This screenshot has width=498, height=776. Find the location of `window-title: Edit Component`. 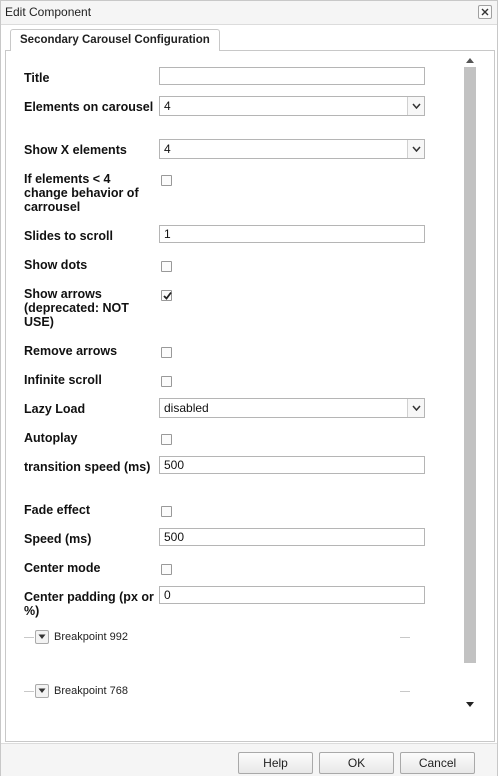

window-title: Edit Component is located at coordinates (48, 12).